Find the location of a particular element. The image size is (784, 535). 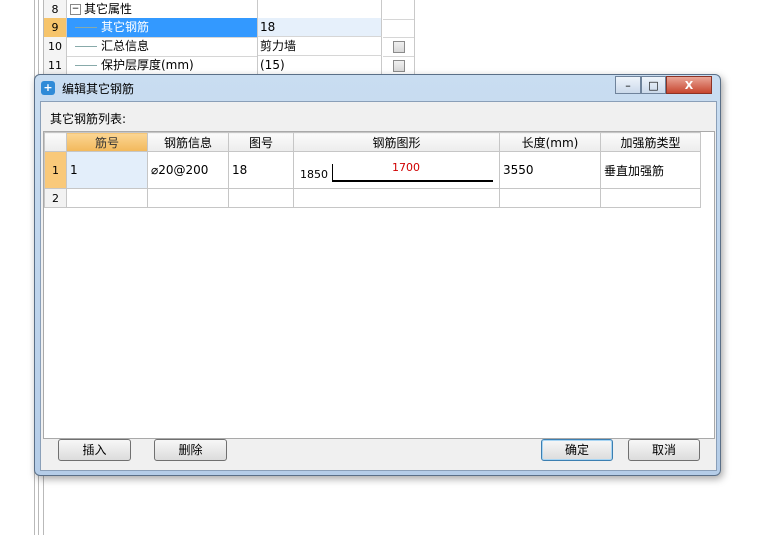

column-header: 筋号 is located at coordinates (107, 142).